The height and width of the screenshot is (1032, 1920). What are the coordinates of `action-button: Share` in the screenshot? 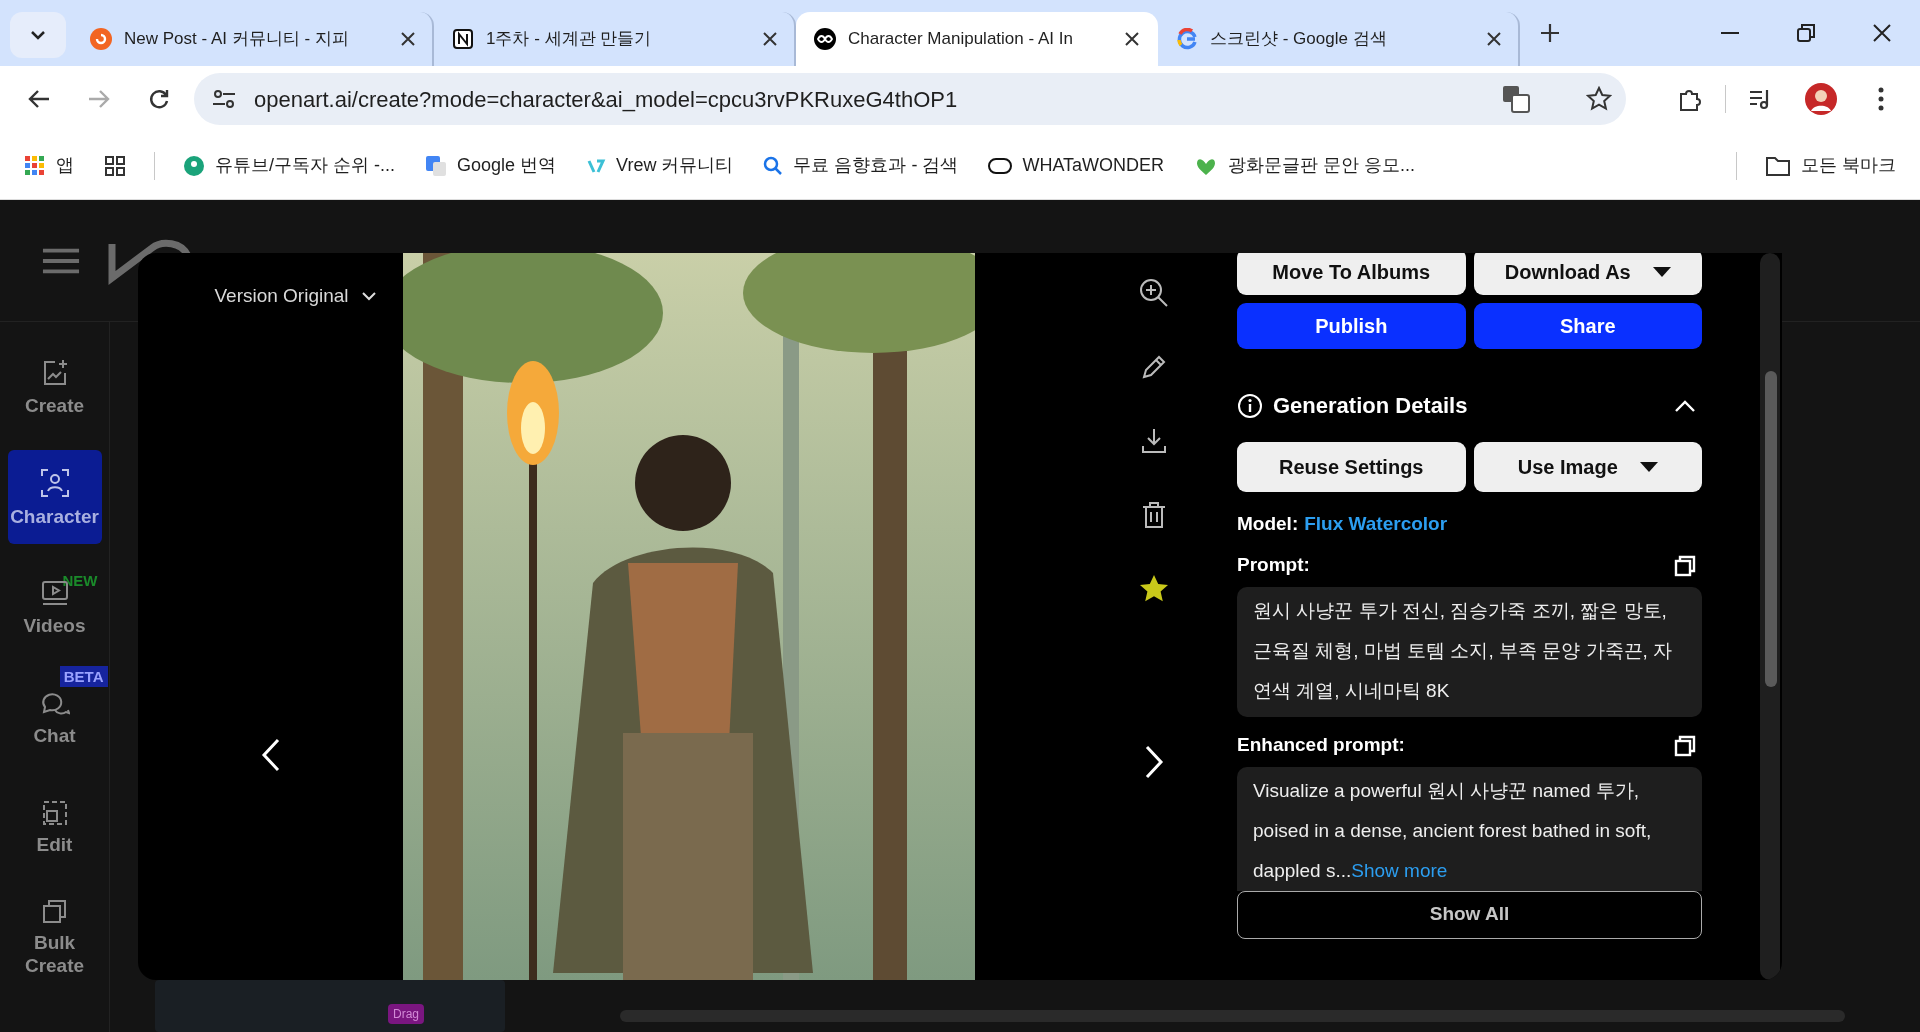 It's located at (1587, 326).